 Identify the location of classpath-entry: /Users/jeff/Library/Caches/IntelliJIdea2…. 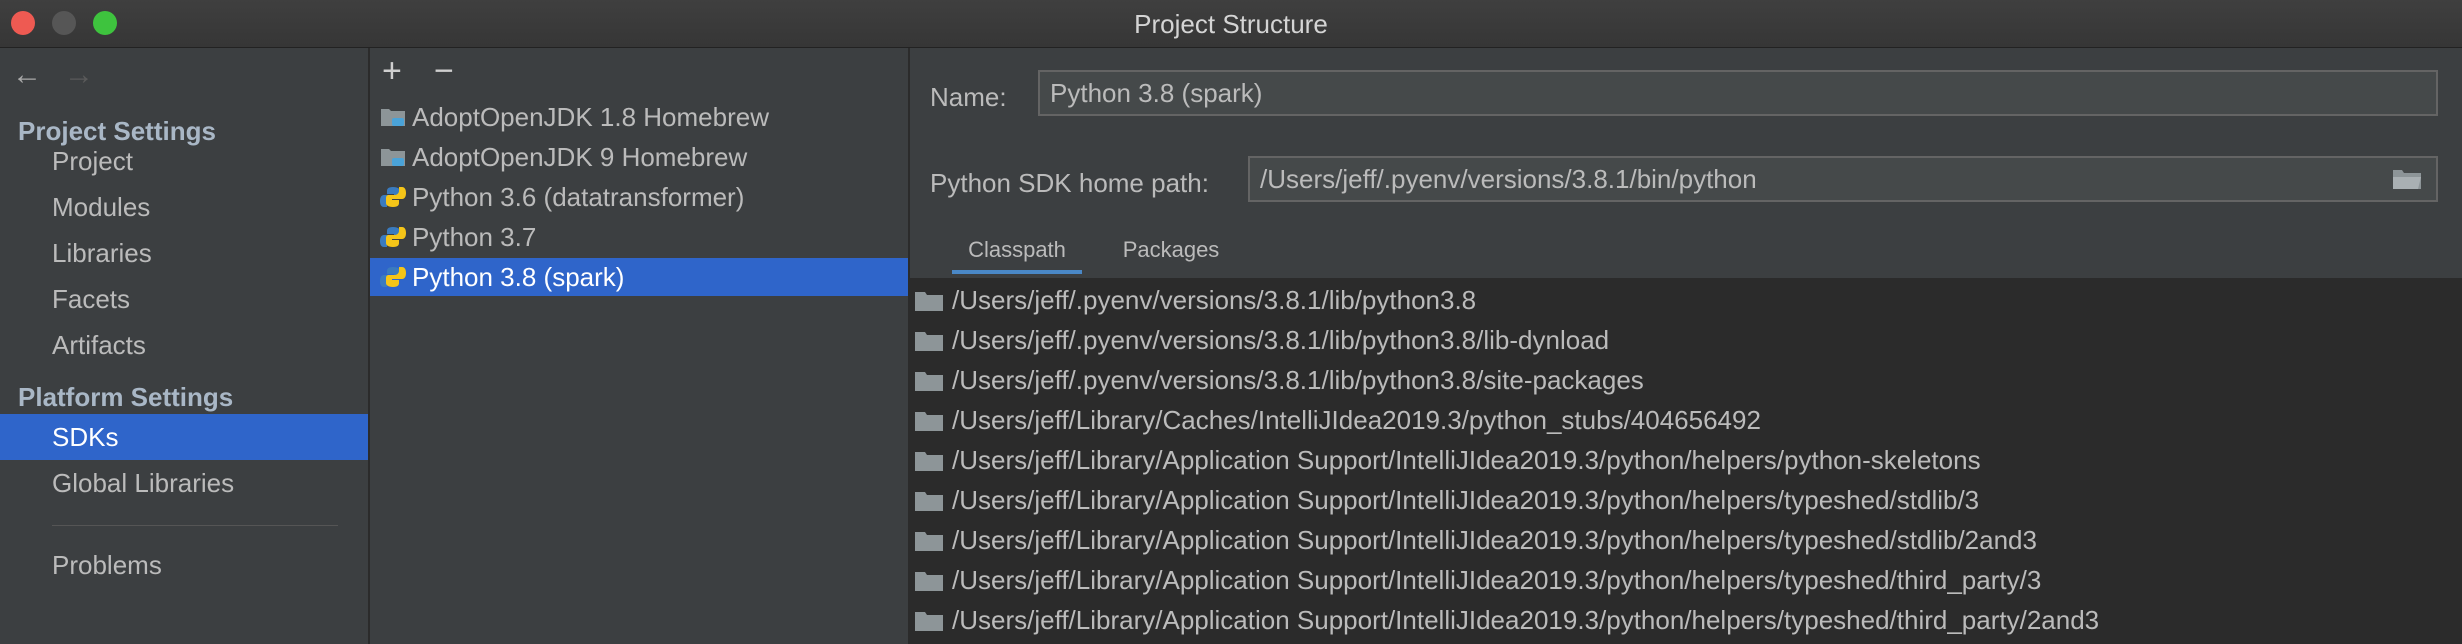
(1356, 420).